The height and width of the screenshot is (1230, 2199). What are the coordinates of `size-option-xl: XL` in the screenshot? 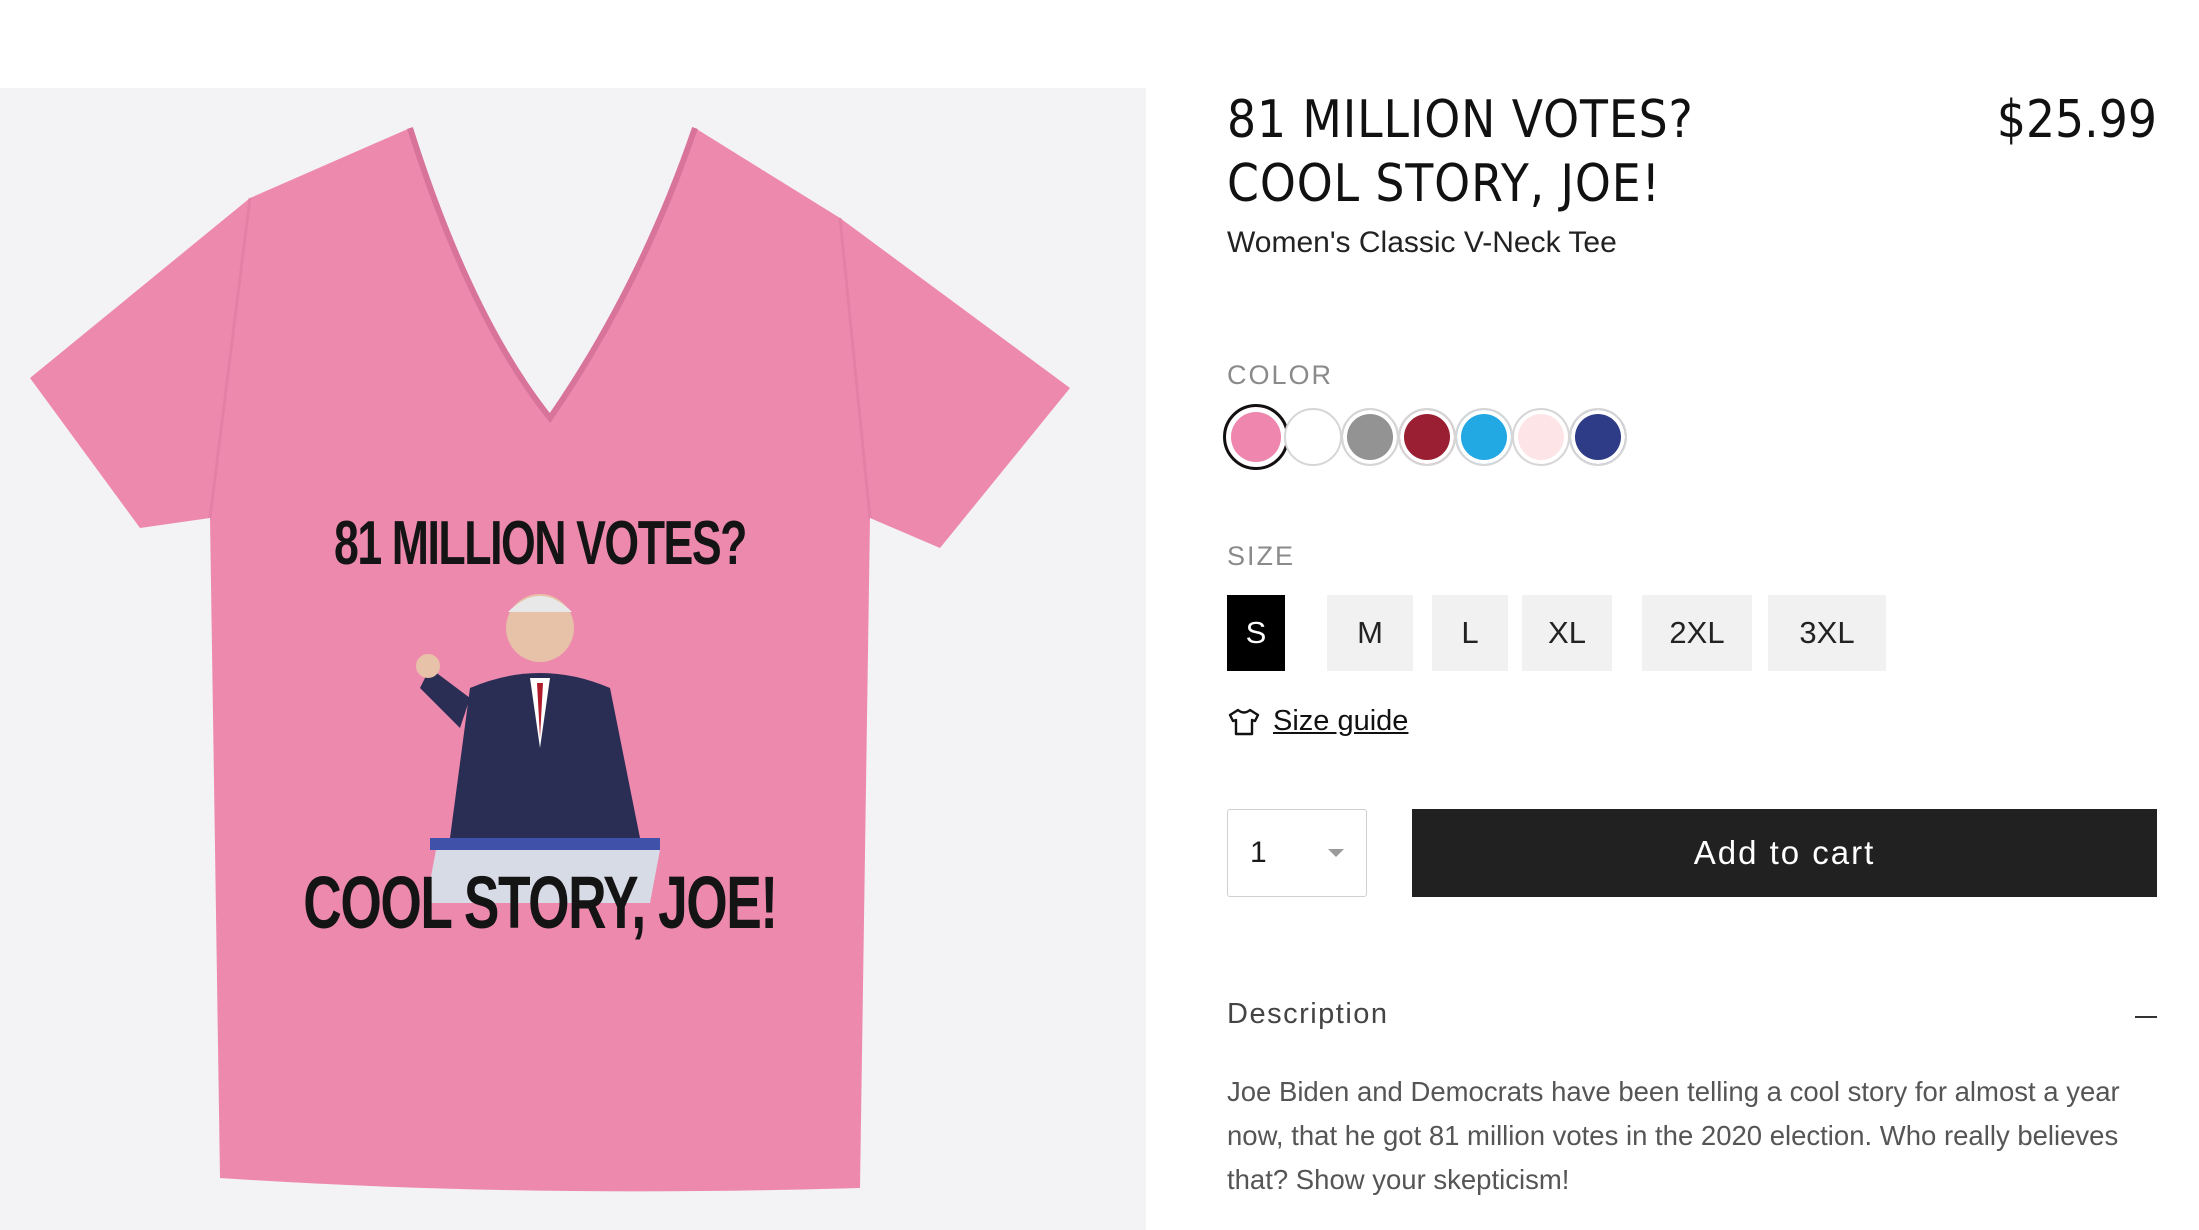 It's located at (1567, 633).